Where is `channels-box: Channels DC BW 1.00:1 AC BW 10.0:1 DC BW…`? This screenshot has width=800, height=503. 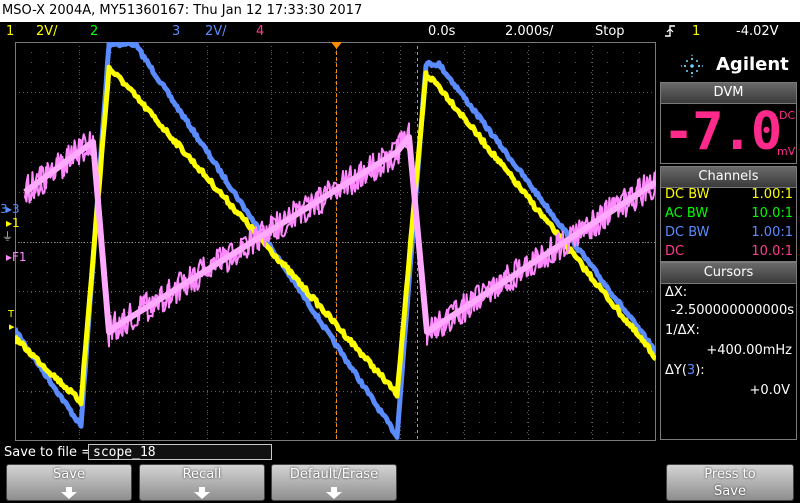 channels-box: Channels DC BW 1.00:1 AC BW 10.0:1 DC BW… is located at coordinates (728, 214).